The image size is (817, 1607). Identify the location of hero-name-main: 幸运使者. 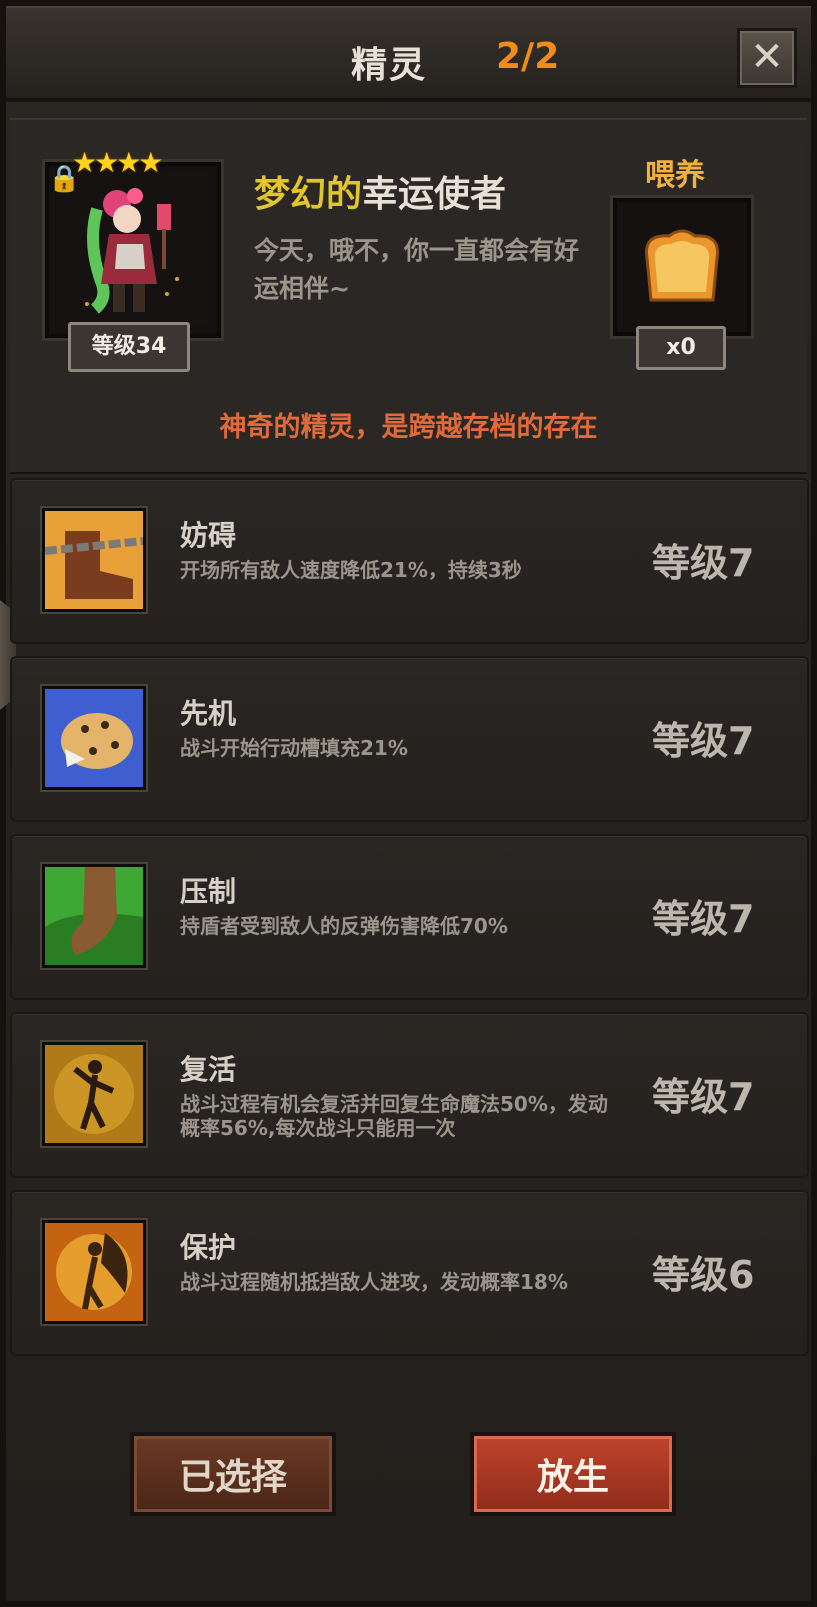
(434, 194).